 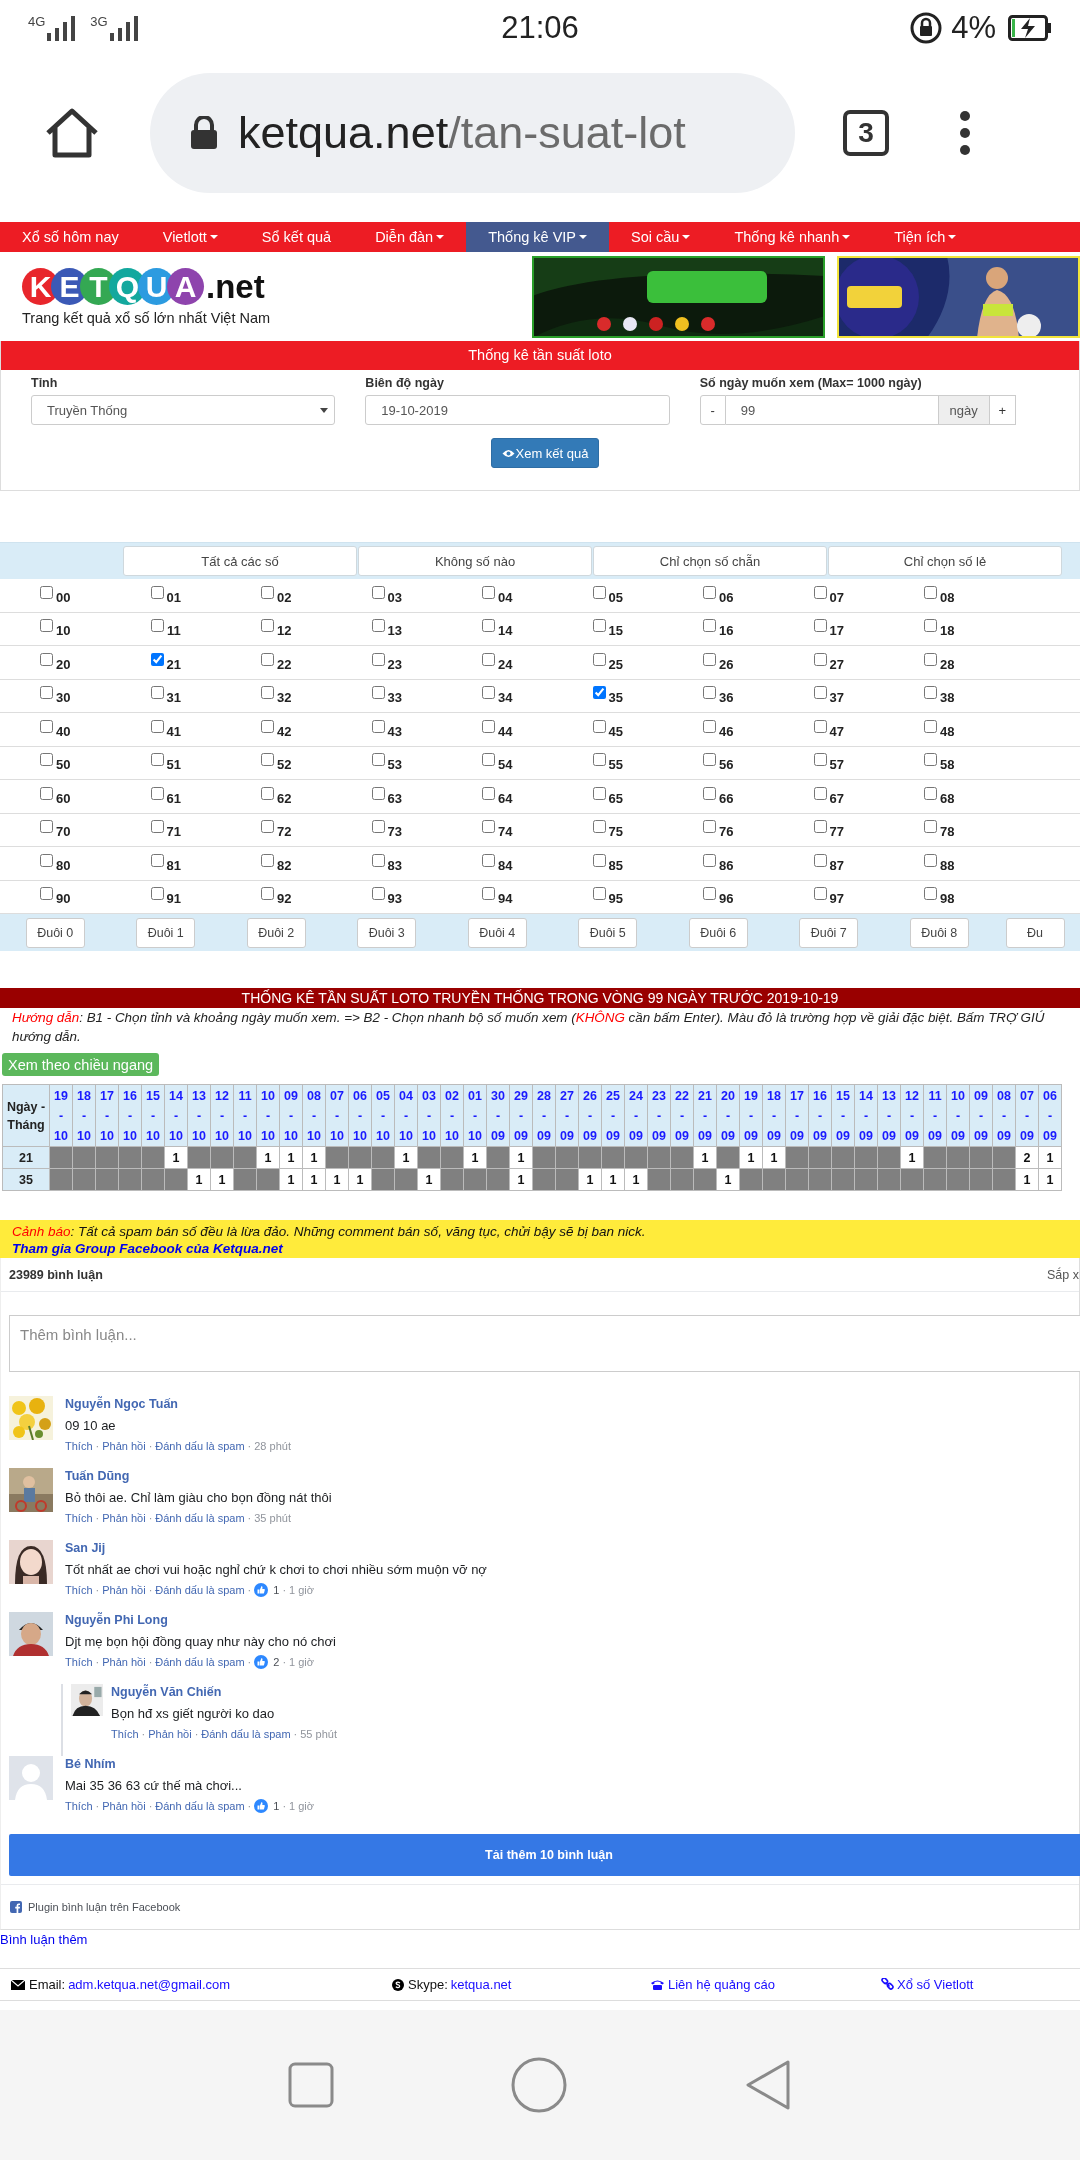 What do you see at coordinates (540, 1248) in the screenshot?
I see `group-link: Tham gia Group Facebook của Ketqua.net` at bounding box center [540, 1248].